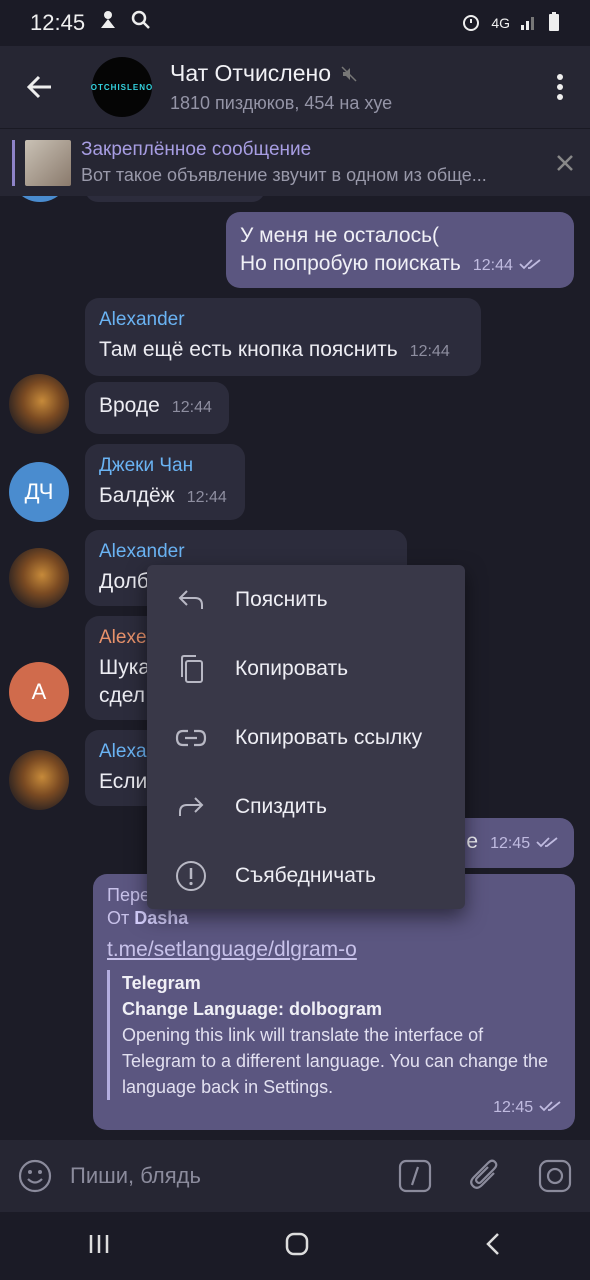  I want to click on arrow-left-icon, so click(39, 87).